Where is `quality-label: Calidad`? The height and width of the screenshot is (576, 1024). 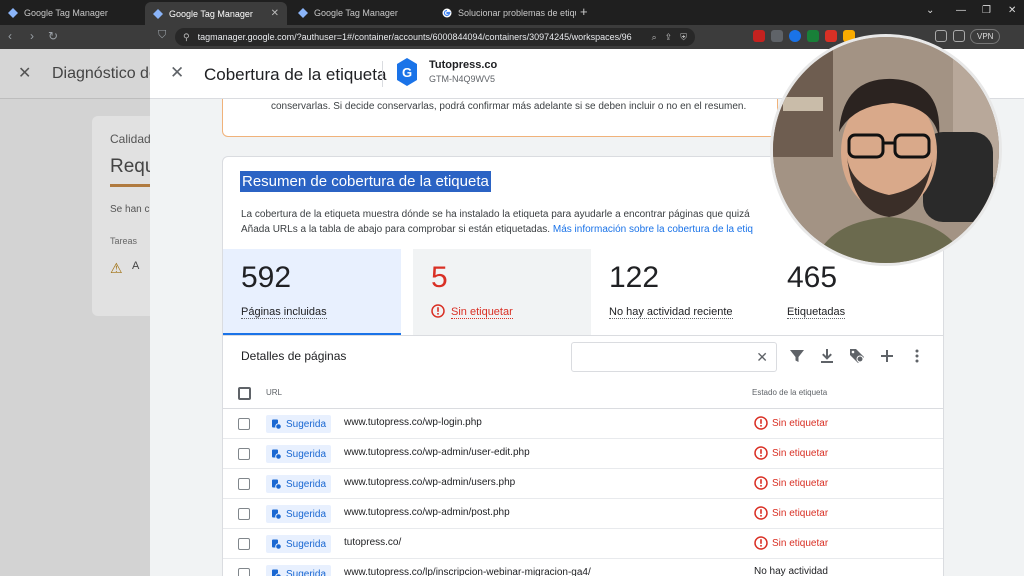
quality-label: Calidad is located at coordinates (130, 139).